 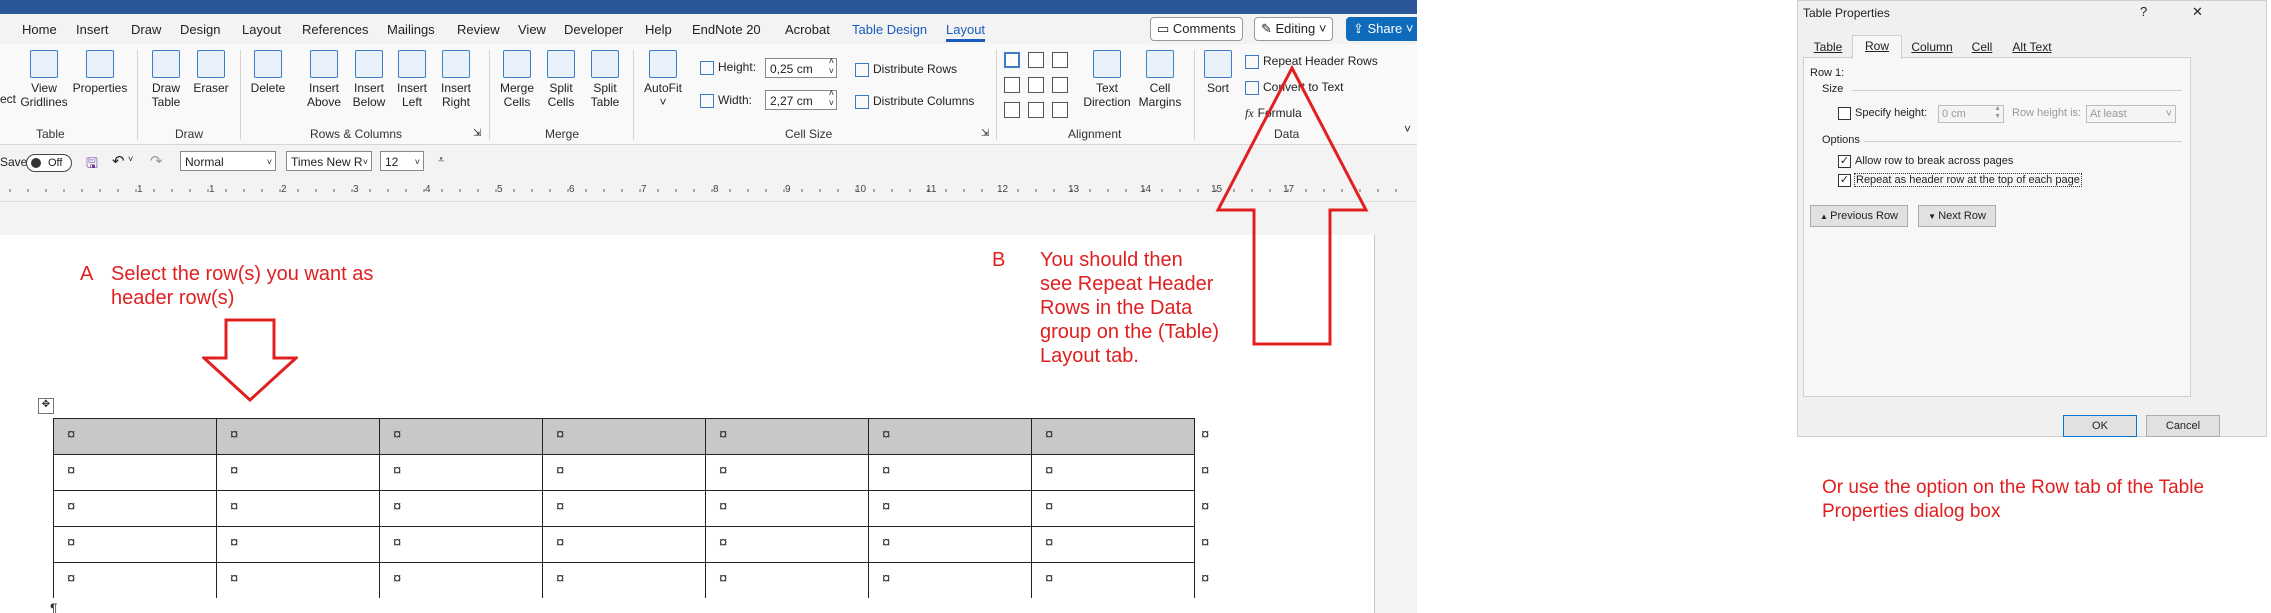 What do you see at coordinates (831, 98) in the screenshot?
I see `spinner-arrows-icon: ˄ ˅` at bounding box center [831, 98].